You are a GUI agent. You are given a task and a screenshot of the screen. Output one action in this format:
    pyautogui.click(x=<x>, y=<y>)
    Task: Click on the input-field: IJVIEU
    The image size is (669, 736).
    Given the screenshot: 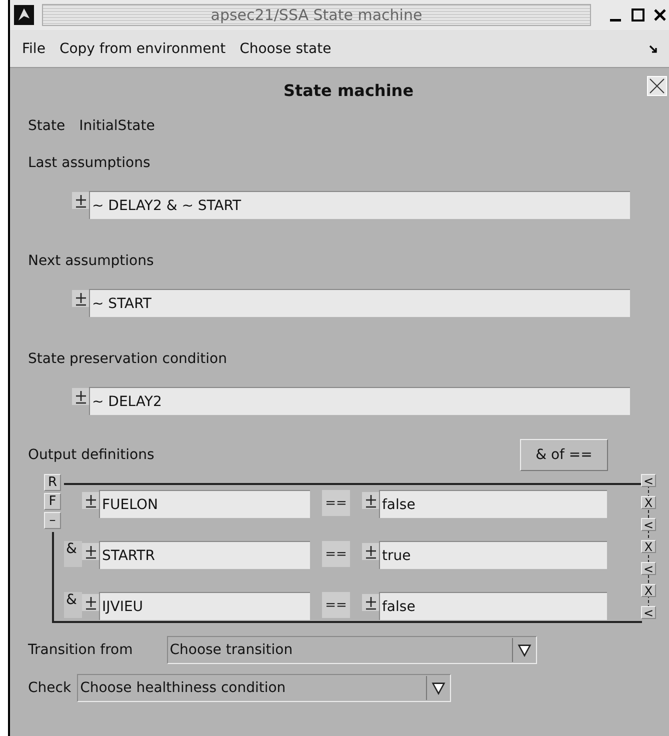 What is the action you would take?
    pyautogui.click(x=204, y=606)
    